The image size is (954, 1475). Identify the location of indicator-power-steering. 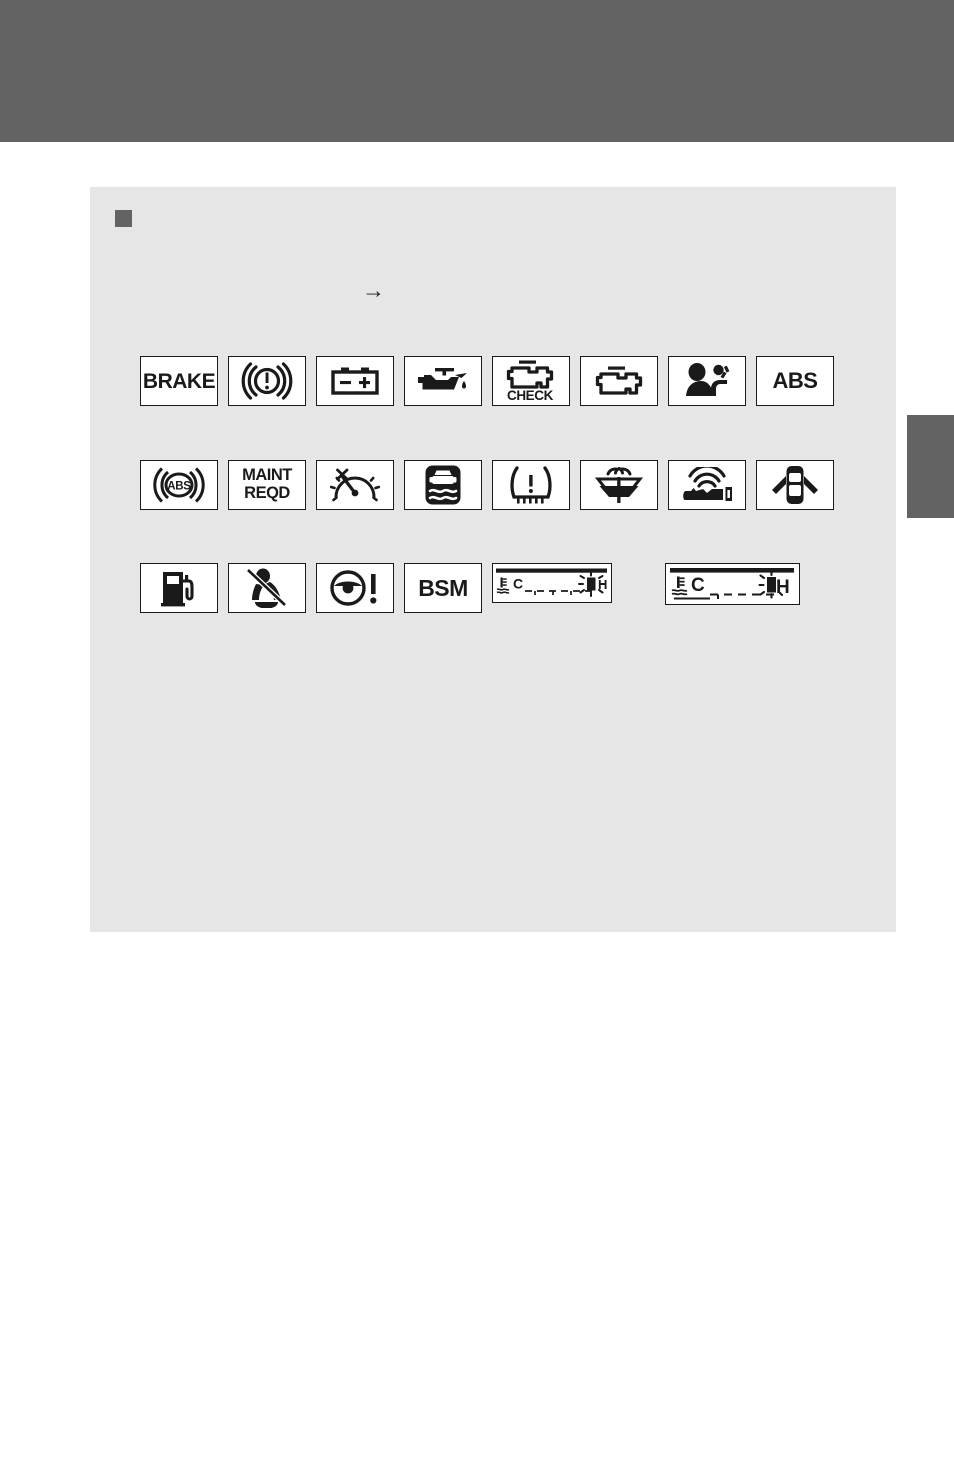
(355, 588).